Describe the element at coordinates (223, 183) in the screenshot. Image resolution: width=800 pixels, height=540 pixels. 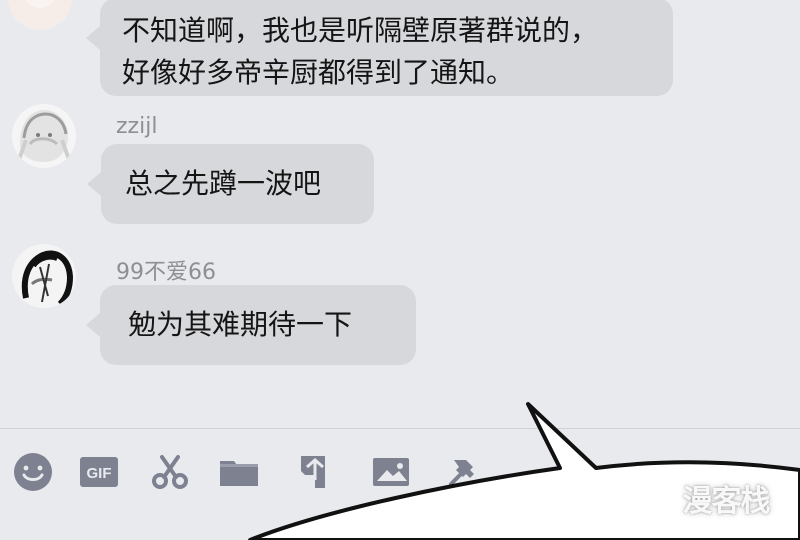
I see `message-2-text: 总之先蹲一波吧` at that location.